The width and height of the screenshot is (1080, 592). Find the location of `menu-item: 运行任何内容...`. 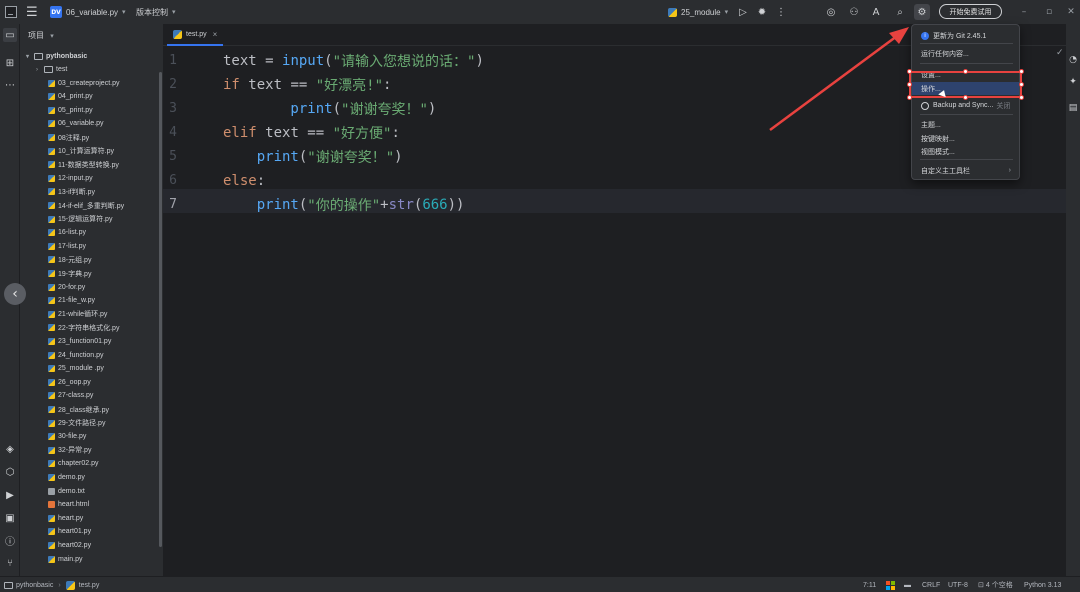

menu-item: 运行任何内容... is located at coordinates (965, 53).